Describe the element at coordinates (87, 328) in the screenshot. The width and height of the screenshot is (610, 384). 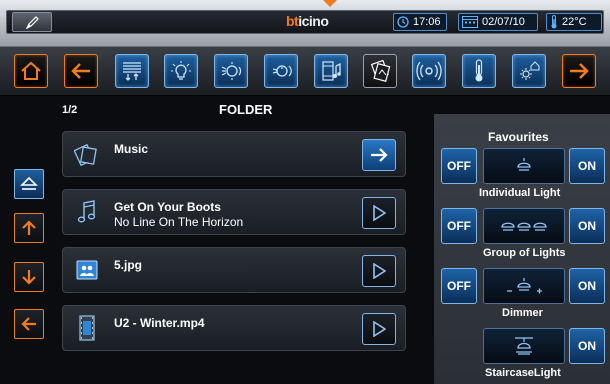
I see `video-icon` at that location.